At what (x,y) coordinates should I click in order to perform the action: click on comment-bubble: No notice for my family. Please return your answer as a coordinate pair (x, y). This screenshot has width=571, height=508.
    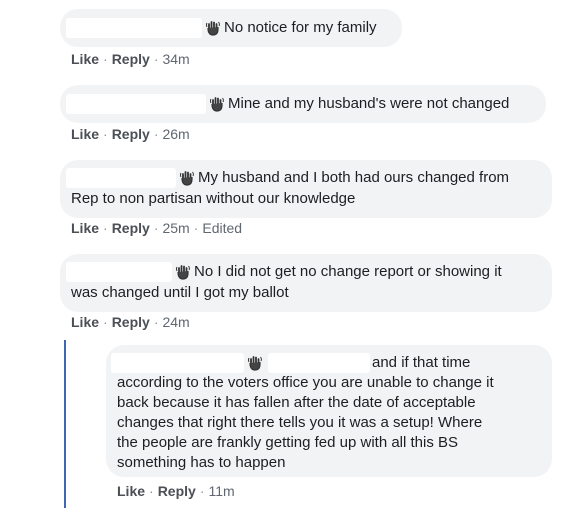
    Looking at the image, I should click on (231, 28).